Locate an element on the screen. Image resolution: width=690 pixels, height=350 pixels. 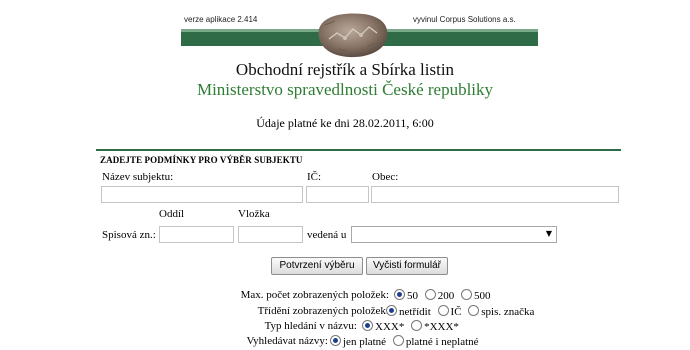
radio-all-label: platné i neplatné is located at coordinates (442, 342).